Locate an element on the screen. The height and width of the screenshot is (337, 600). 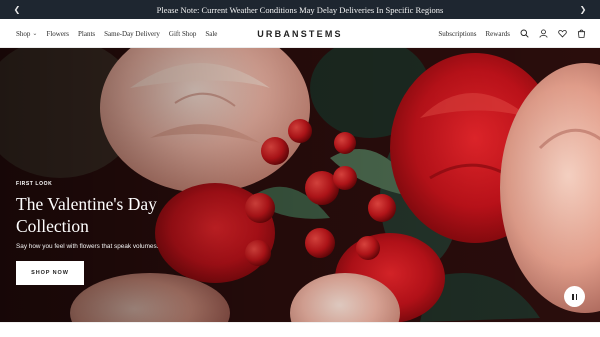
nav-item-rewards: Rewards is located at coordinates (498, 34).